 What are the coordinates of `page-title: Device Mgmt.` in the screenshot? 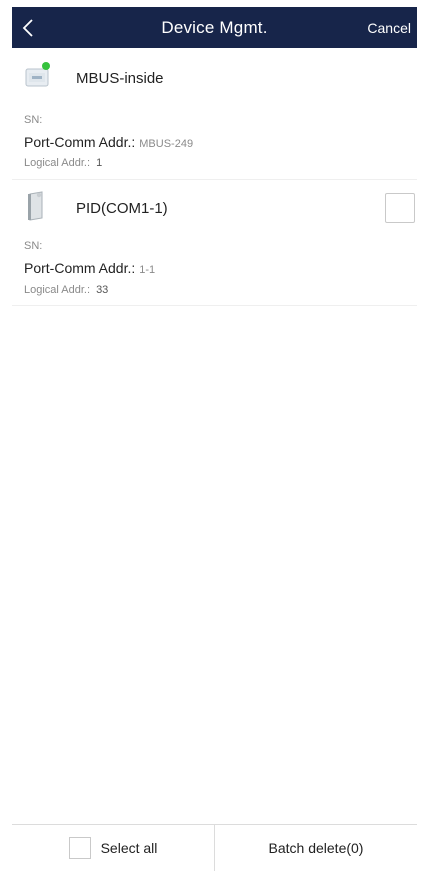 It's located at (214, 27).